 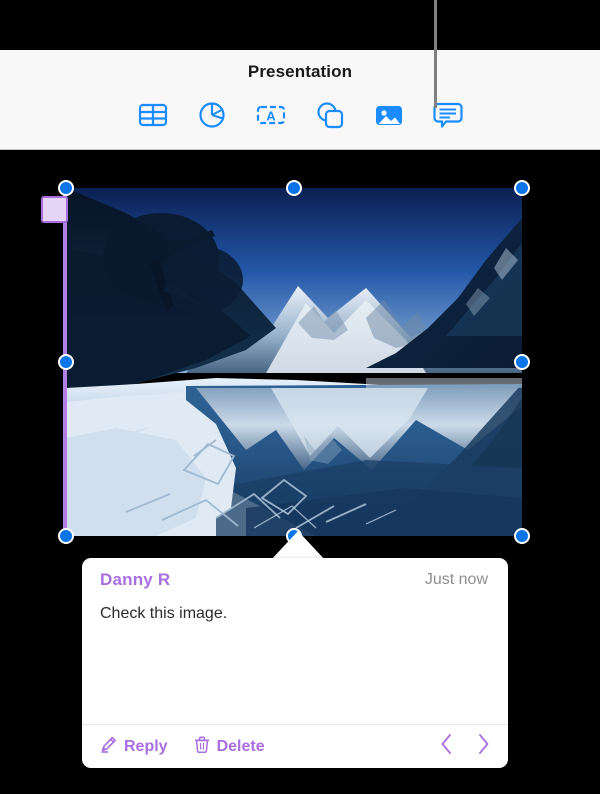 What do you see at coordinates (447, 115) in the screenshot?
I see `comment-icon` at bounding box center [447, 115].